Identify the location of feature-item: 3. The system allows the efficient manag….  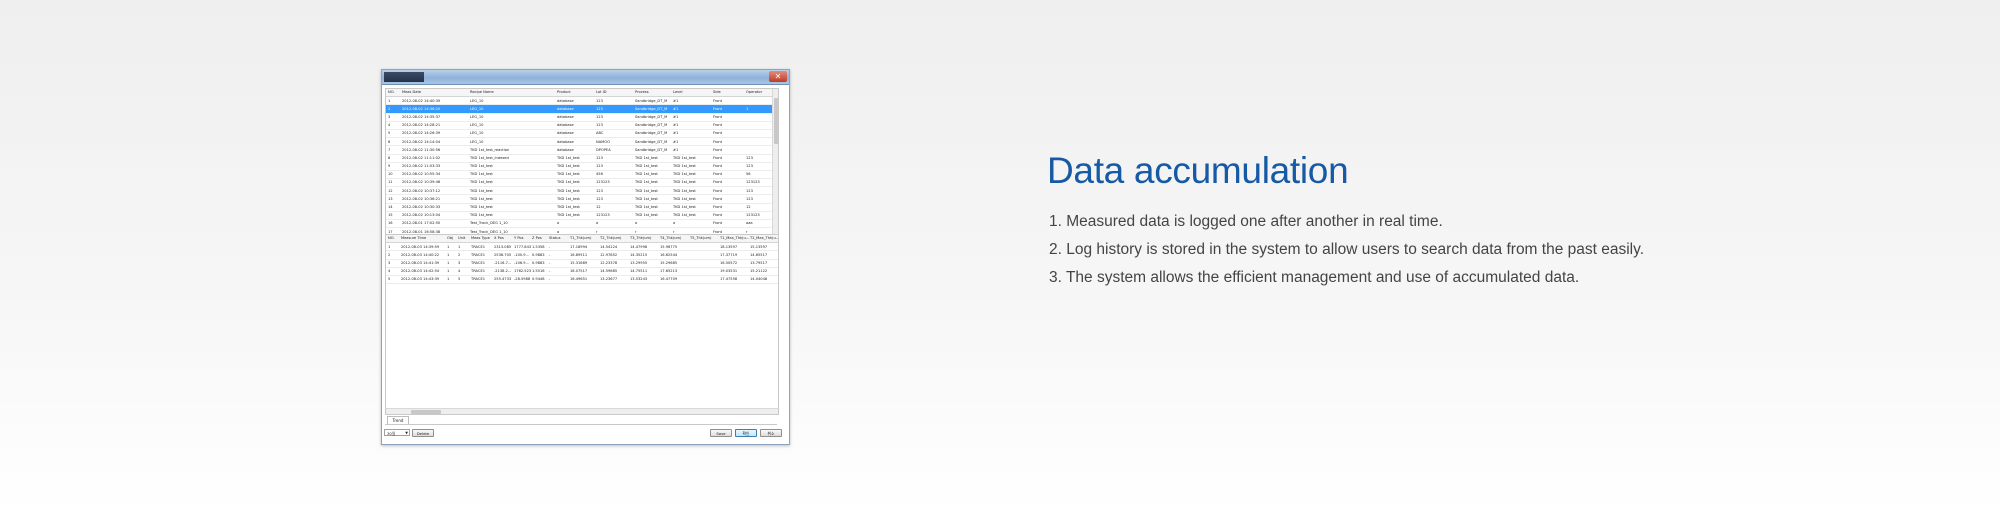
(1314, 277).